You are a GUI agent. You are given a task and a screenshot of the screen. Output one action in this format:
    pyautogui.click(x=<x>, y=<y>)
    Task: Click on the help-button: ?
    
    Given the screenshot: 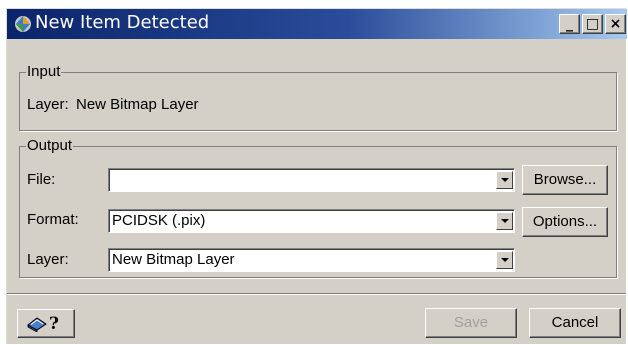 What is the action you would take?
    pyautogui.click(x=46, y=323)
    